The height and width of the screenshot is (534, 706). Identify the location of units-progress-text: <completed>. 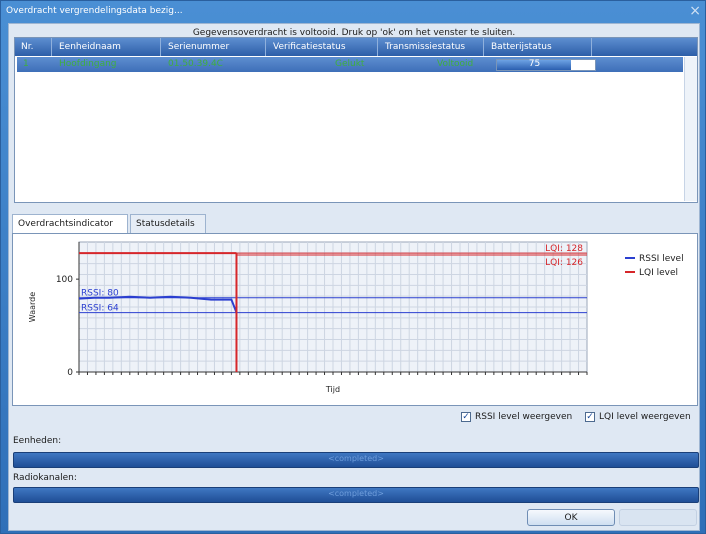
(356, 458).